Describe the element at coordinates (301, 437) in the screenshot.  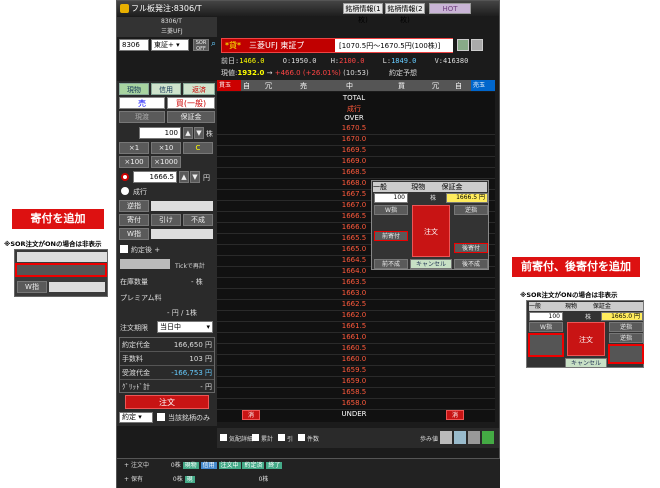
I see `toolbar-check-count` at that location.